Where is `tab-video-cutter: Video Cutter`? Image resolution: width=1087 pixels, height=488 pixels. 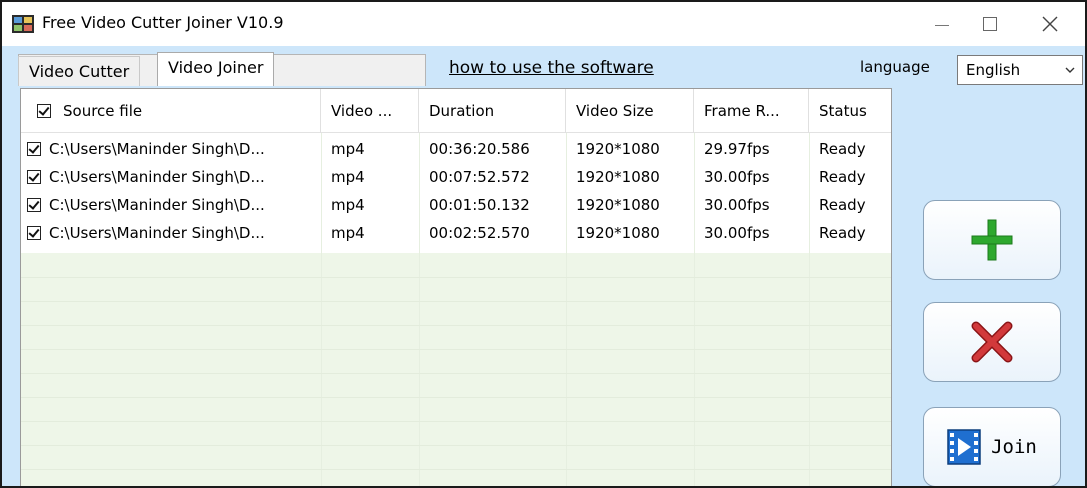 tab-video-cutter: Video Cutter is located at coordinates (79, 71).